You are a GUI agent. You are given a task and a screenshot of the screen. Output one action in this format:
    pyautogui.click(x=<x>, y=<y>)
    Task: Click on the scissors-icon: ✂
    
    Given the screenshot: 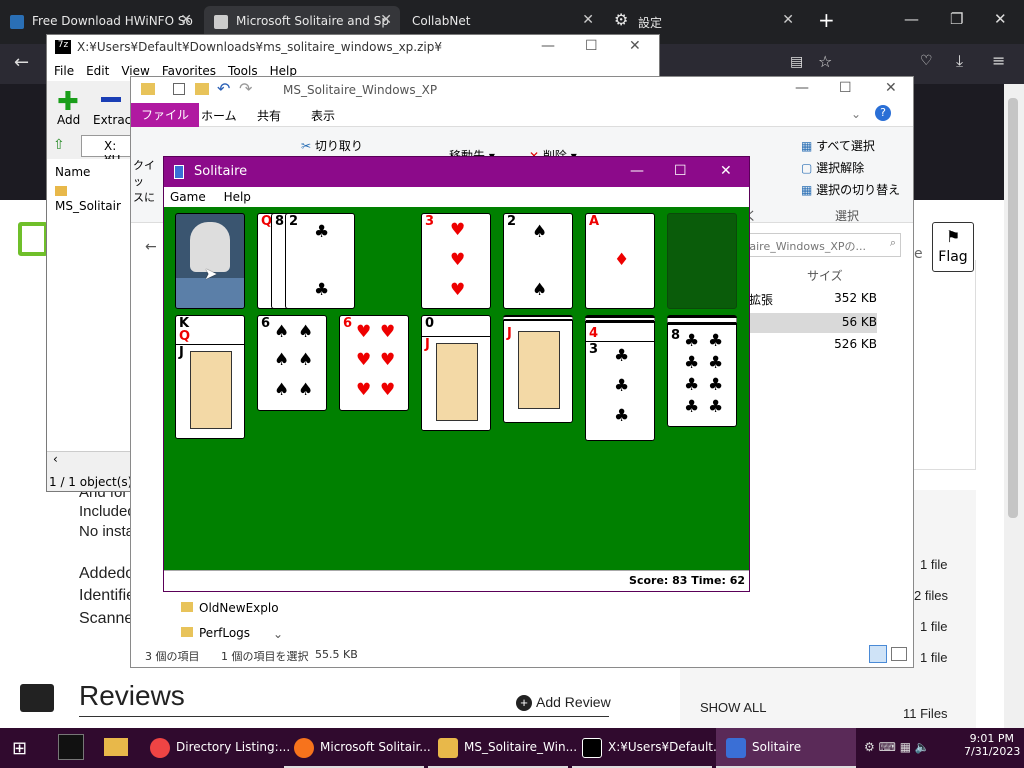 What is the action you would take?
    pyautogui.click(x=306, y=146)
    